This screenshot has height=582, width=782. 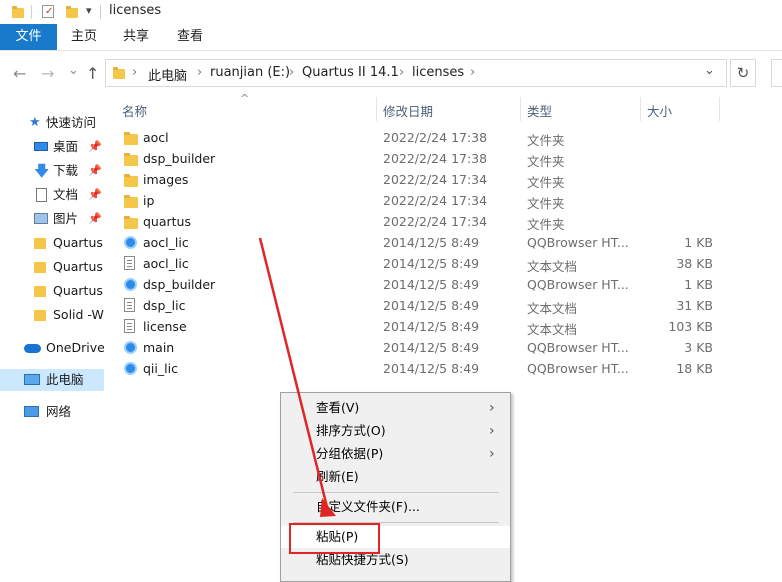 What do you see at coordinates (328, 507) in the screenshot?
I see `arrow-head` at bounding box center [328, 507].